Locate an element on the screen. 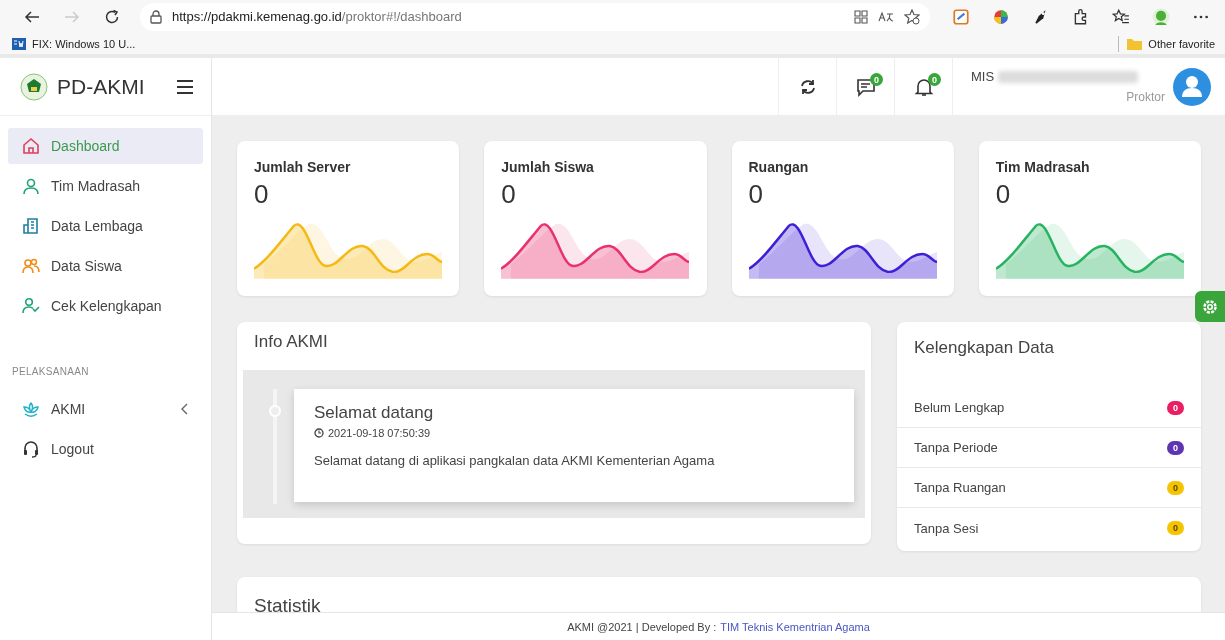  settings-icon is located at coordinates (1210, 306).